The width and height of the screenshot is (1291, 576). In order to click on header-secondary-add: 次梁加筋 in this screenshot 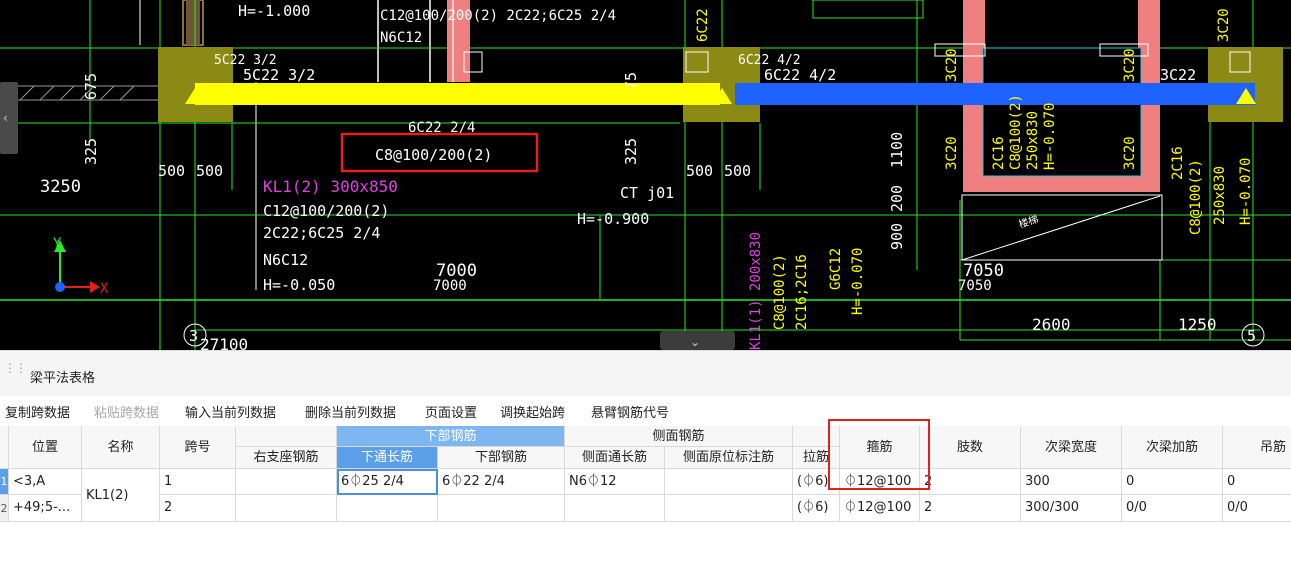, I will do `click(1172, 447)`.